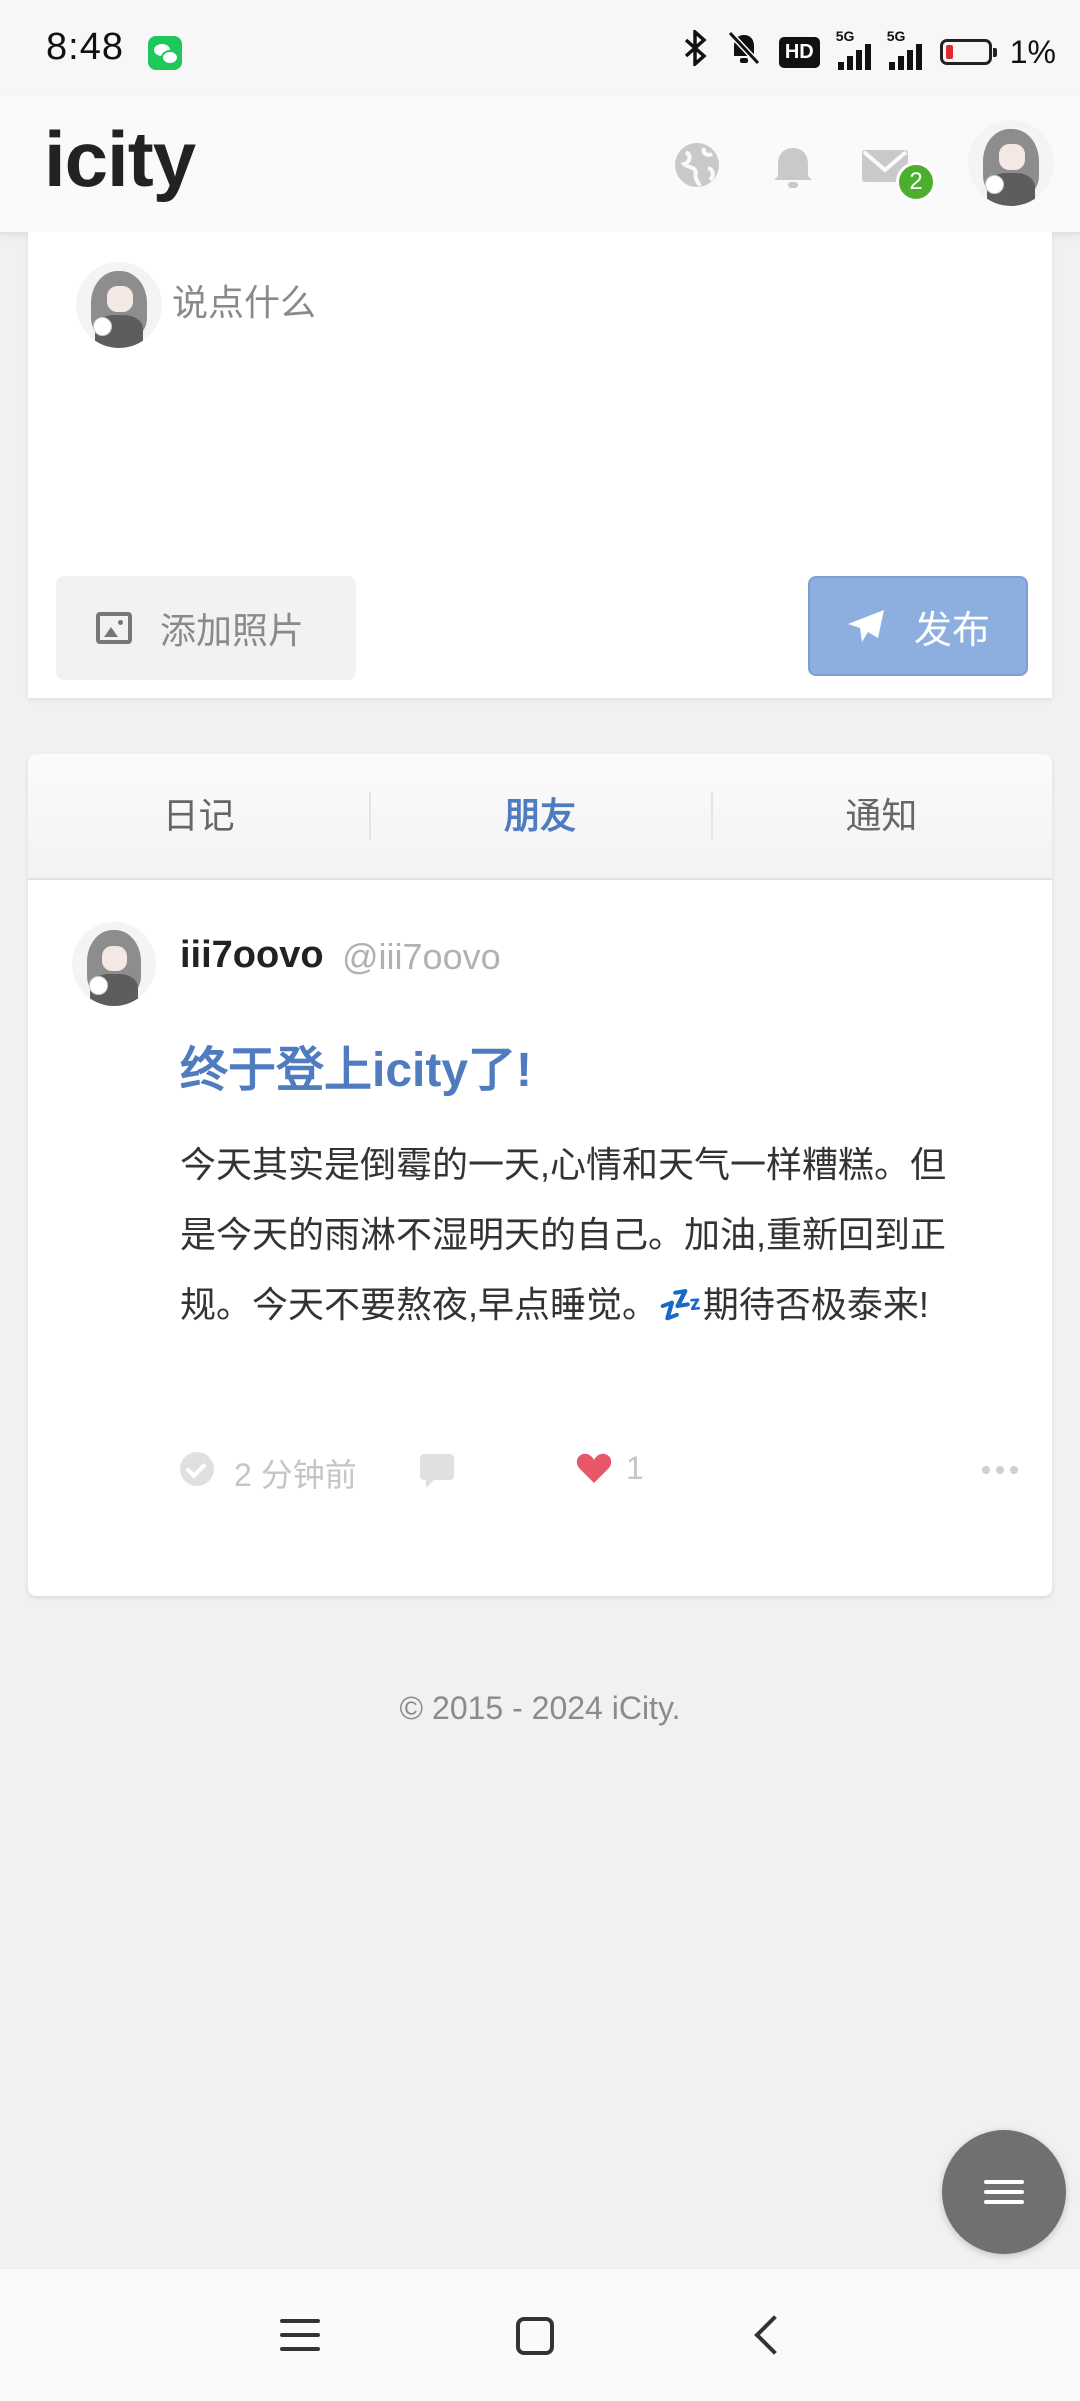 The width and height of the screenshot is (1080, 2401). What do you see at coordinates (635, 1468) in the screenshot?
I see `like-count: 1` at bounding box center [635, 1468].